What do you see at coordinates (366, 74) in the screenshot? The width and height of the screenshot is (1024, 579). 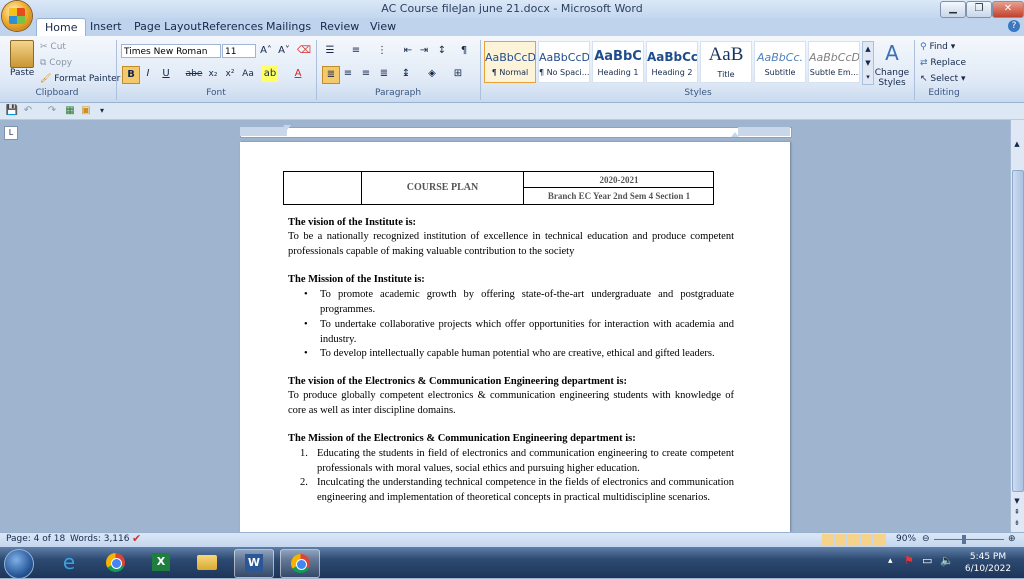 I see `align-right-icon: ≡` at bounding box center [366, 74].